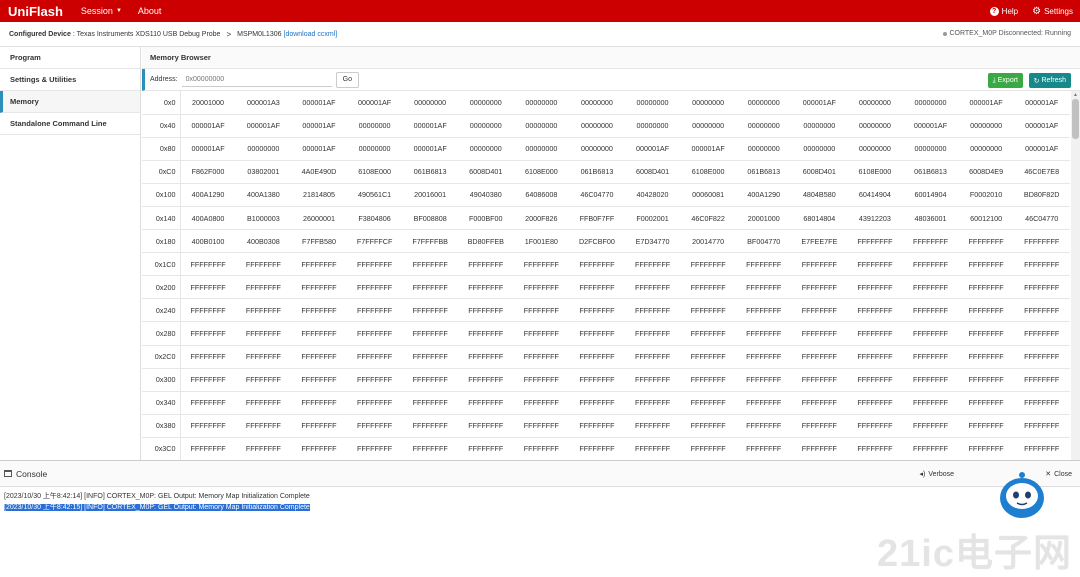  Describe the element at coordinates (70, 80) in the screenshot. I see `sidebar-item-settings-utilities: Settings & Utilities` at that location.